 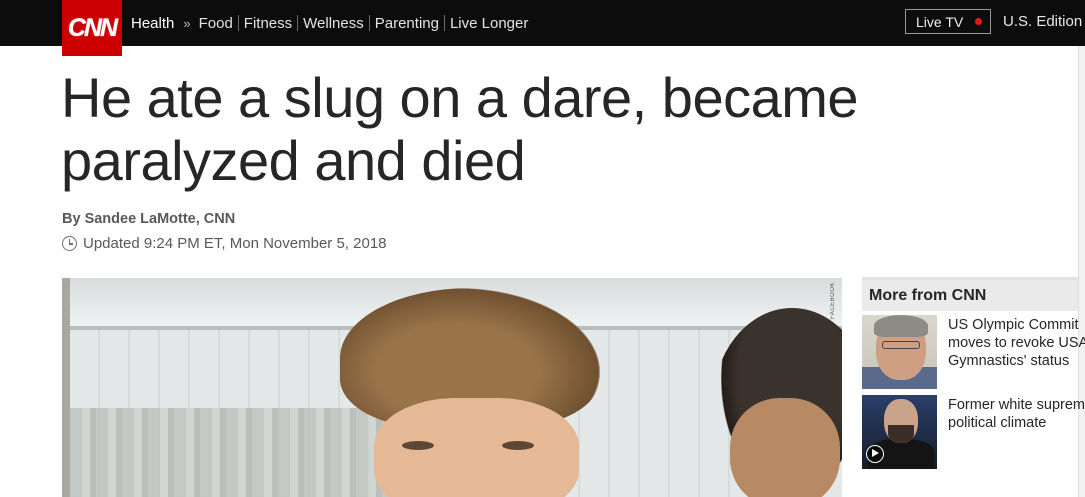 I want to click on updated-timestamp: Updated 9:24 PM ET, Mon November 5, 2018, so click(x=224, y=243).